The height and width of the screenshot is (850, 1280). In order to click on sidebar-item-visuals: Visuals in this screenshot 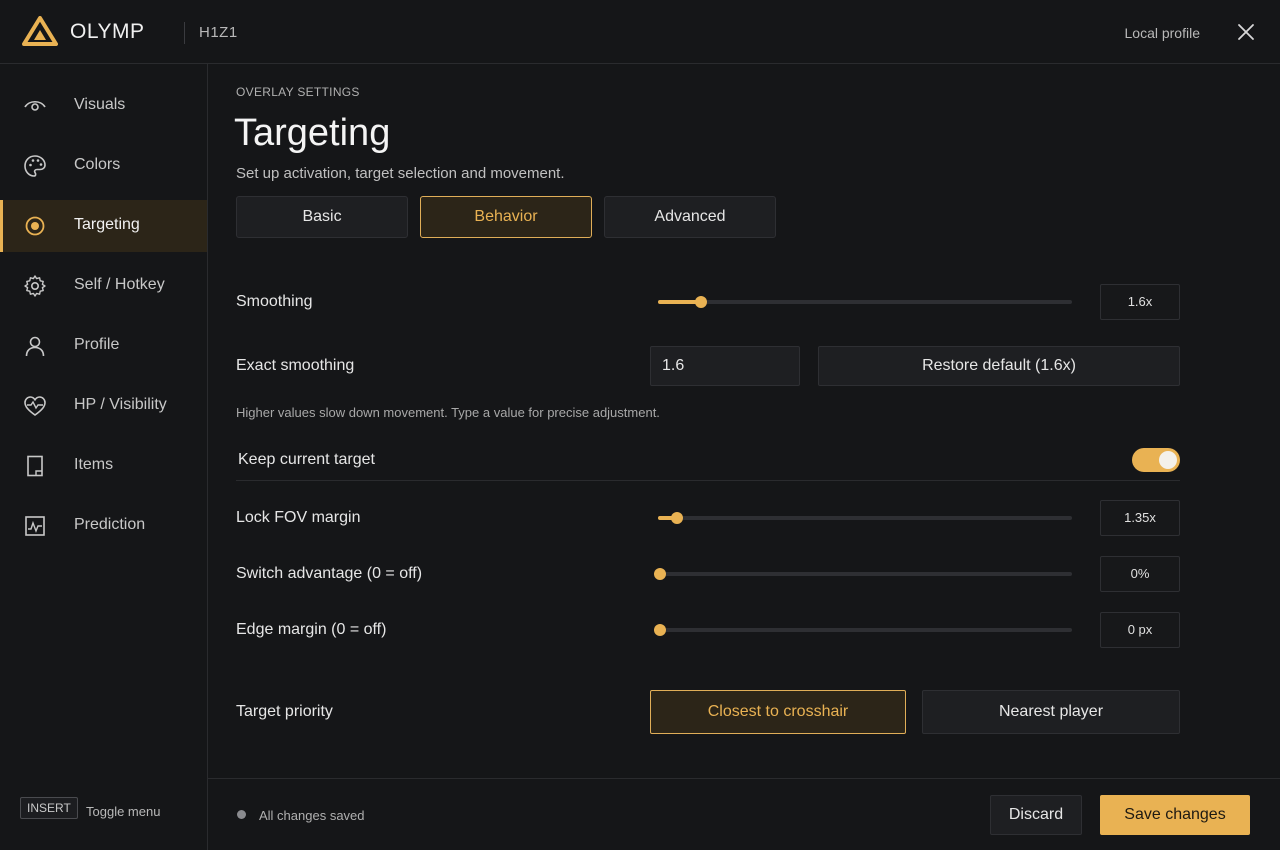, I will do `click(103, 106)`.